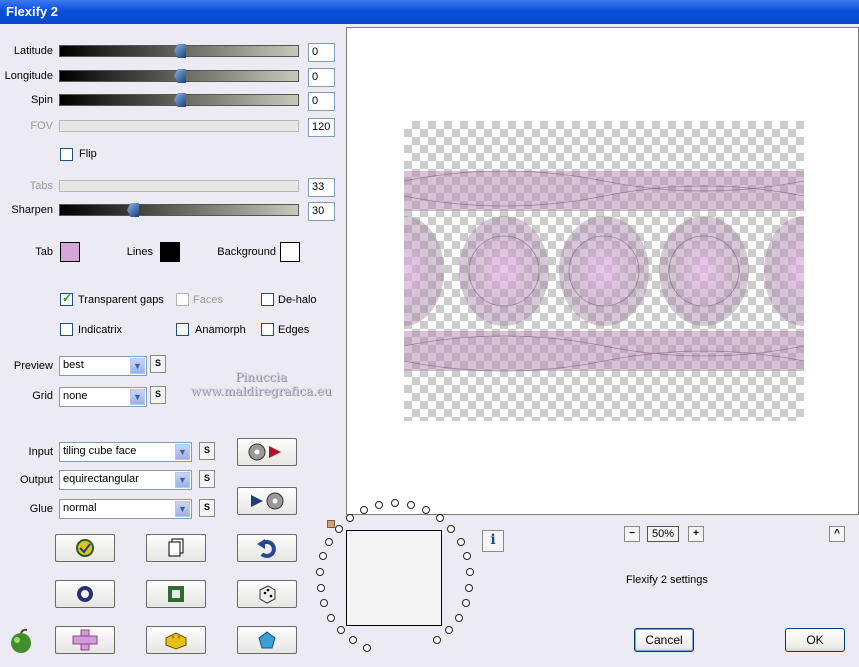  What do you see at coordinates (21, 641) in the screenshot?
I see `apple-logo` at bounding box center [21, 641].